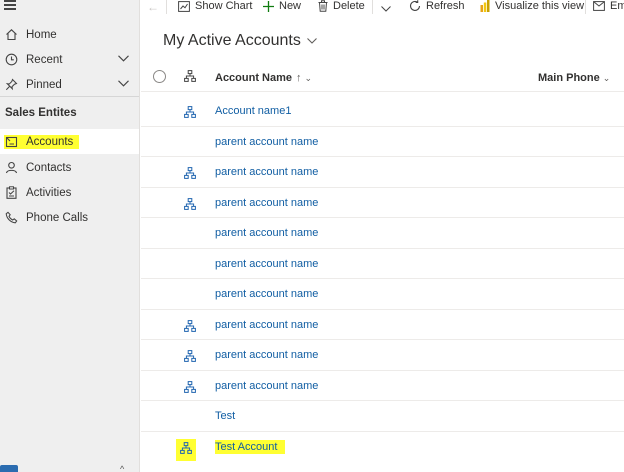  What do you see at coordinates (41, 34) in the screenshot?
I see `sidebar-item-label: Home` at bounding box center [41, 34].